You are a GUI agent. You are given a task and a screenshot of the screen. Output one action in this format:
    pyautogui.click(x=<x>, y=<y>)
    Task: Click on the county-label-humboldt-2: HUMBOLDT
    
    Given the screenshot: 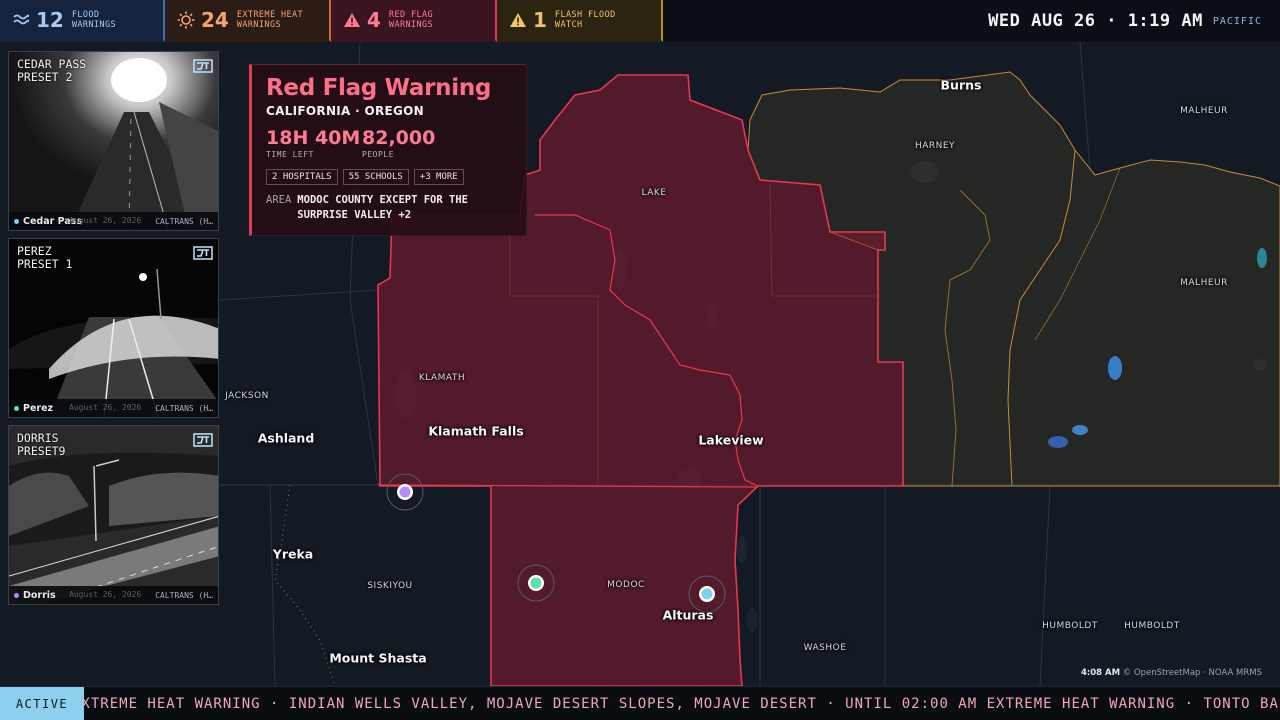 What is the action you would take?
    pyautogui.click(x=1152, y=626)
    